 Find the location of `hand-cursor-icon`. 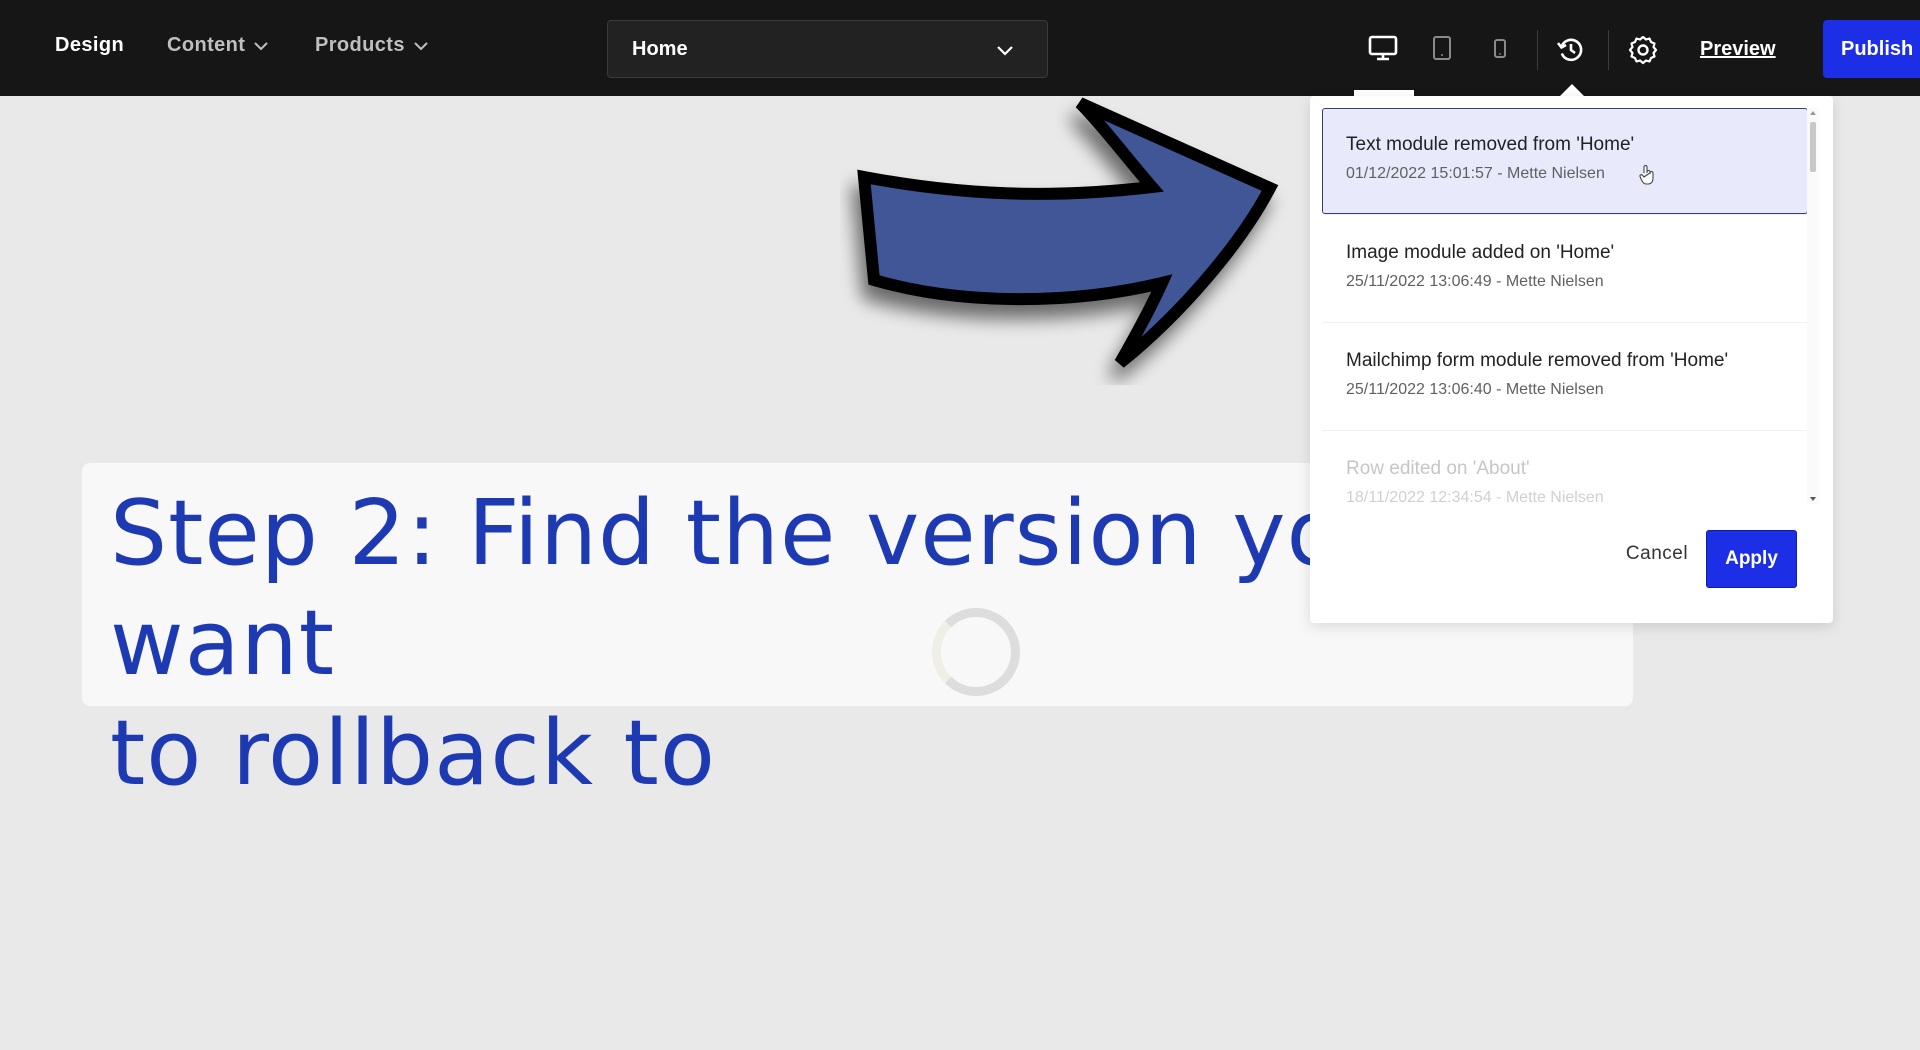

hand-cursor-icon is located at coordinates (1646, 175).